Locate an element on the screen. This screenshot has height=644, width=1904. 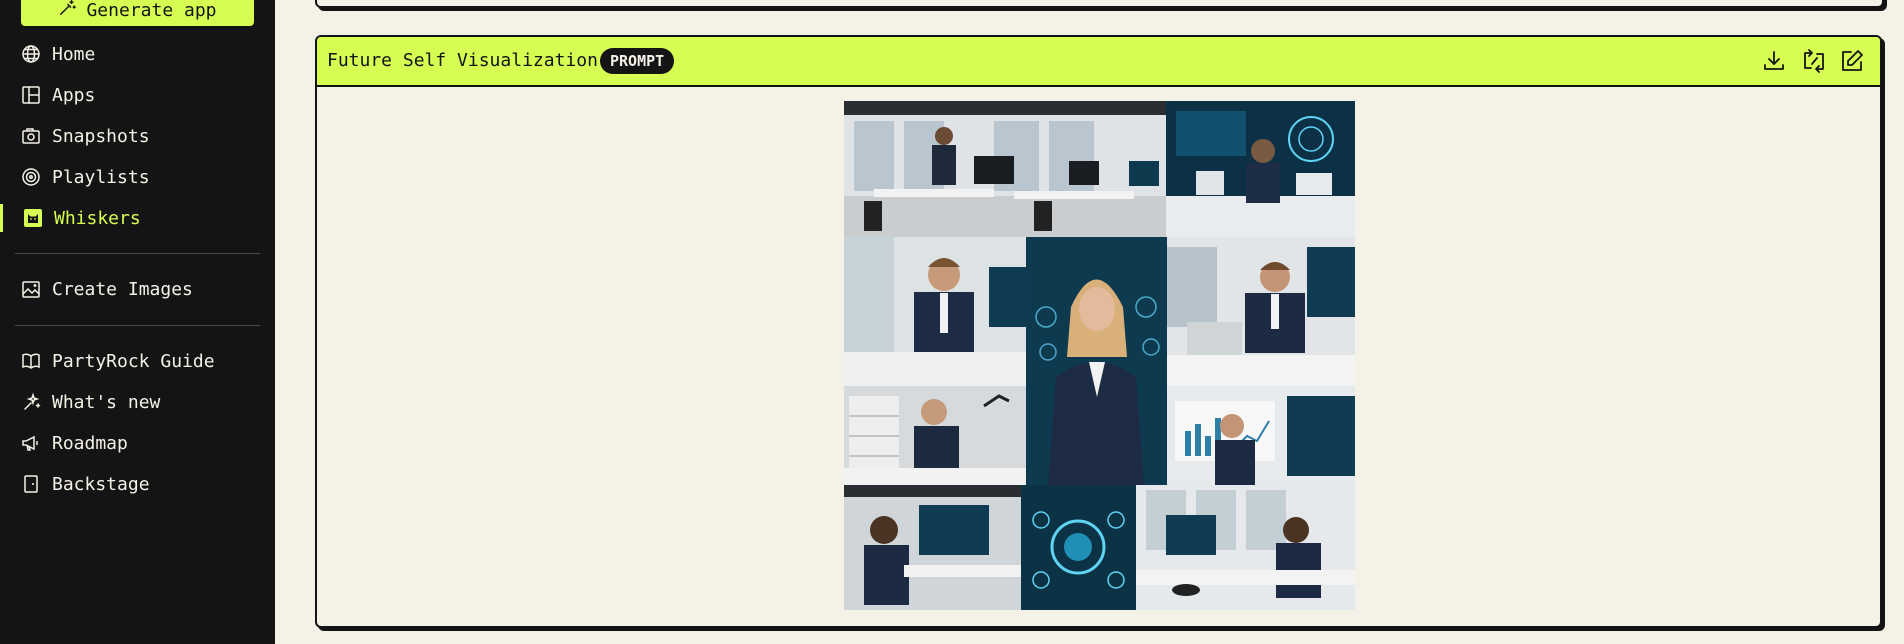
sidebar-item-whats-new: What's new is located at coordinates (137, 402).